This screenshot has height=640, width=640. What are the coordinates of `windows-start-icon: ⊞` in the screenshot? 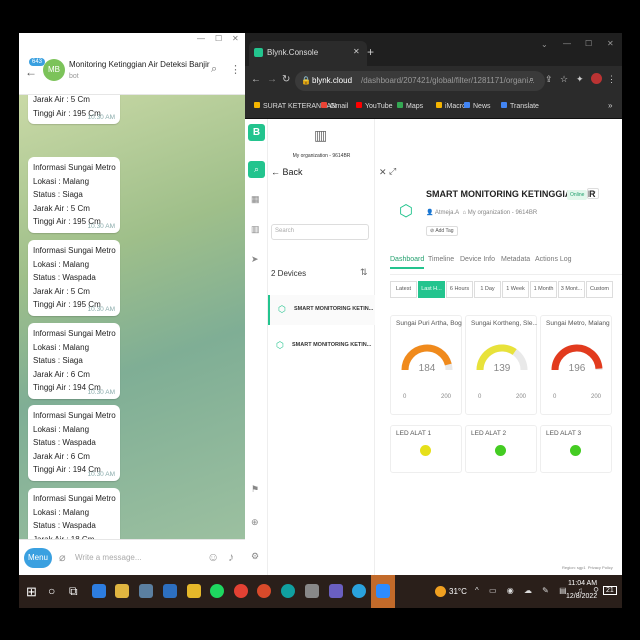 It's located at (31, 592).